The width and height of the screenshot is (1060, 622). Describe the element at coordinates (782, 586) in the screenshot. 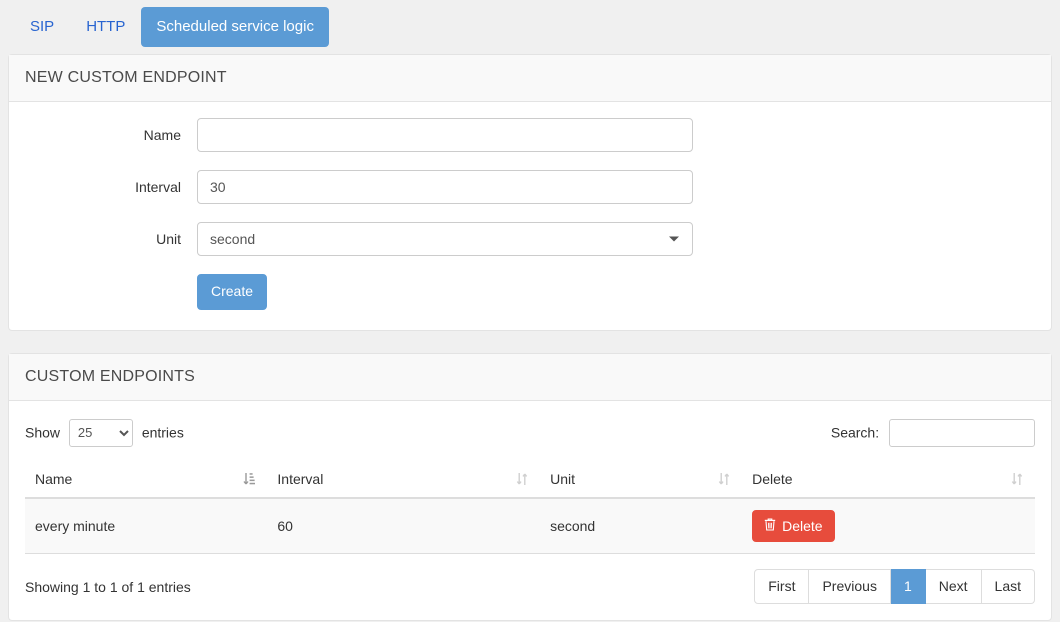

I see `pagination-first: First` at that location.